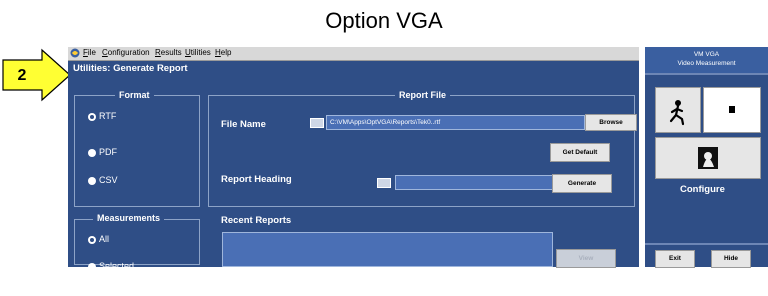 This screenshot has width=768, height=296. Describe the element at coordinates (92, 240) in the screenshot. I see `measurements-all-radio` at that location.